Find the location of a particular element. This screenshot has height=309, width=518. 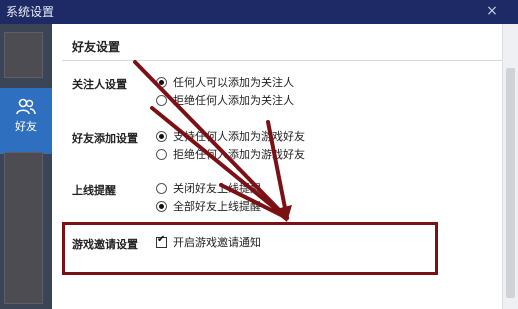

section-divider is located at coordinates (282, 60).